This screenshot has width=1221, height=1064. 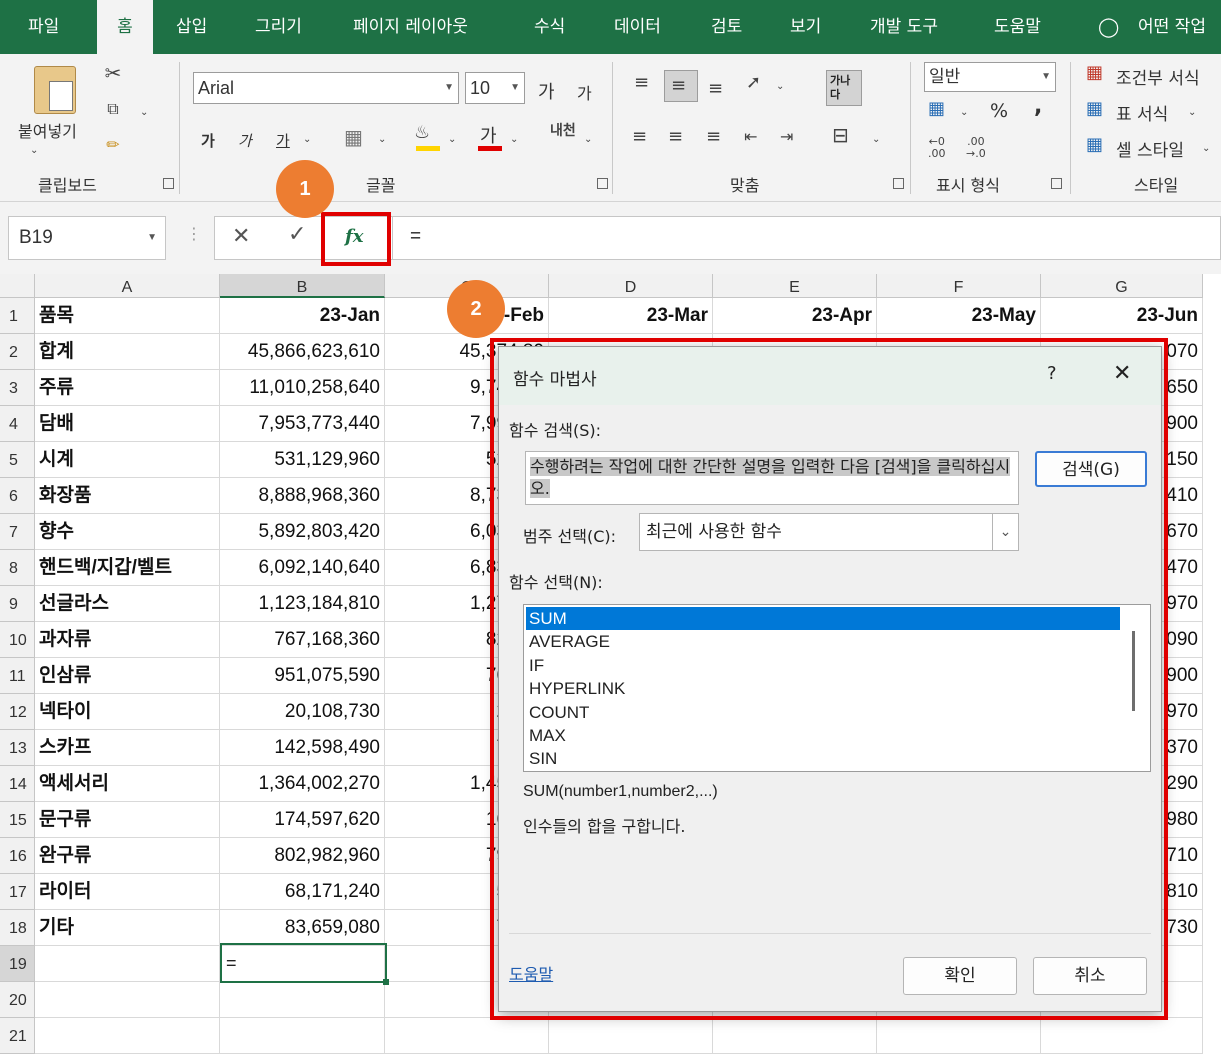 What do you see at coordinates (17, 388) in the screenshot?
I see `row-header: 3` at bounding box center [17, 388].